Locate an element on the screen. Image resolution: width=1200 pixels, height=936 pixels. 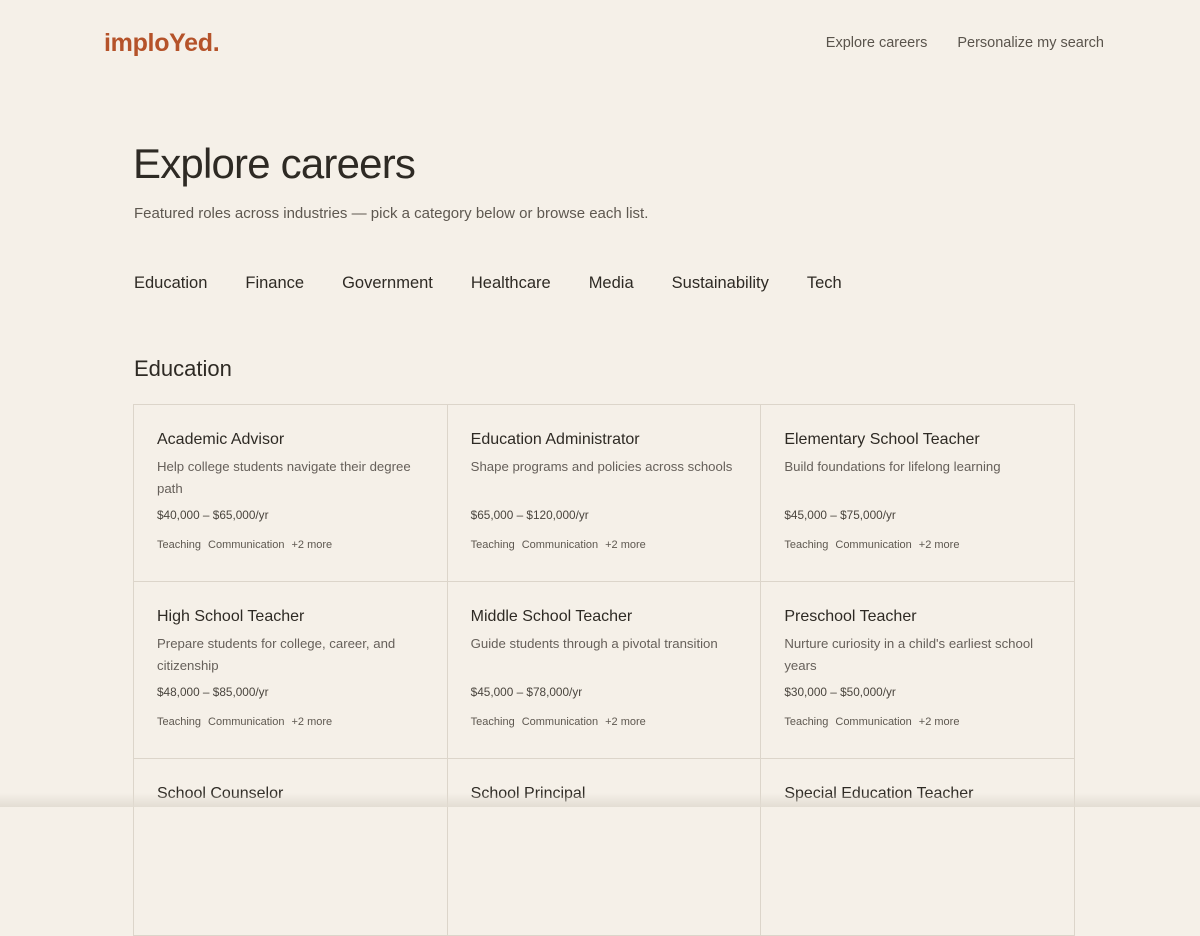
career-salary: $30,000 – $50,000/yr is located at coordinates (840, 692).